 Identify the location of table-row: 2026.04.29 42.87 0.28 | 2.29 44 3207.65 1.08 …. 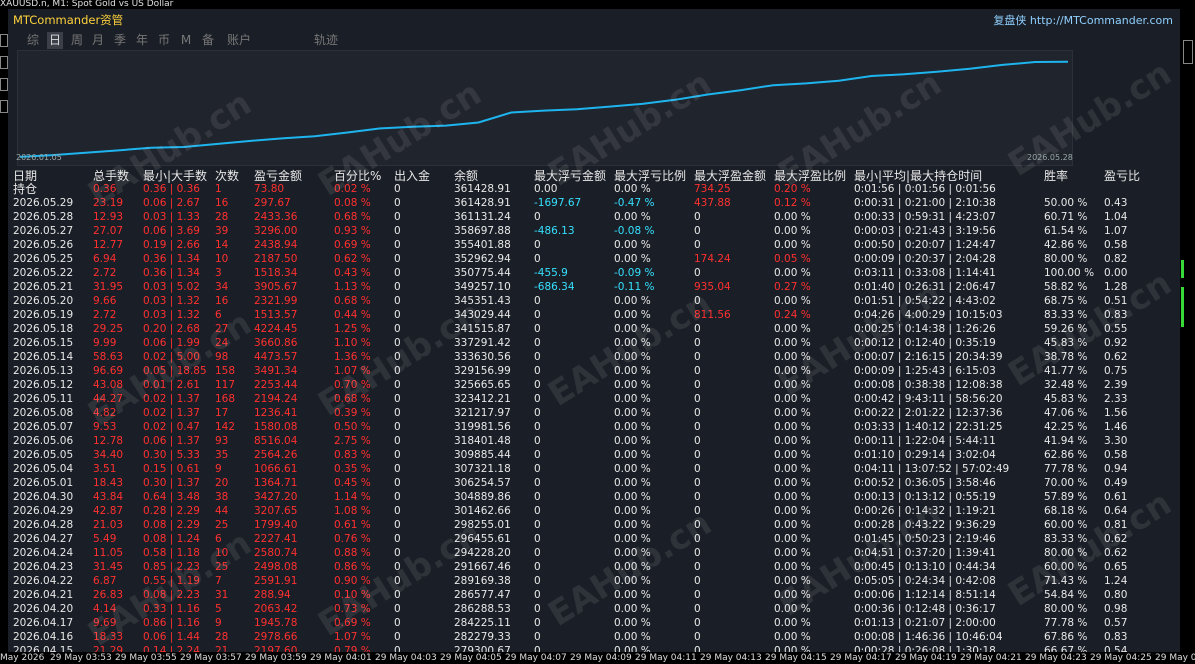
(594, 511).